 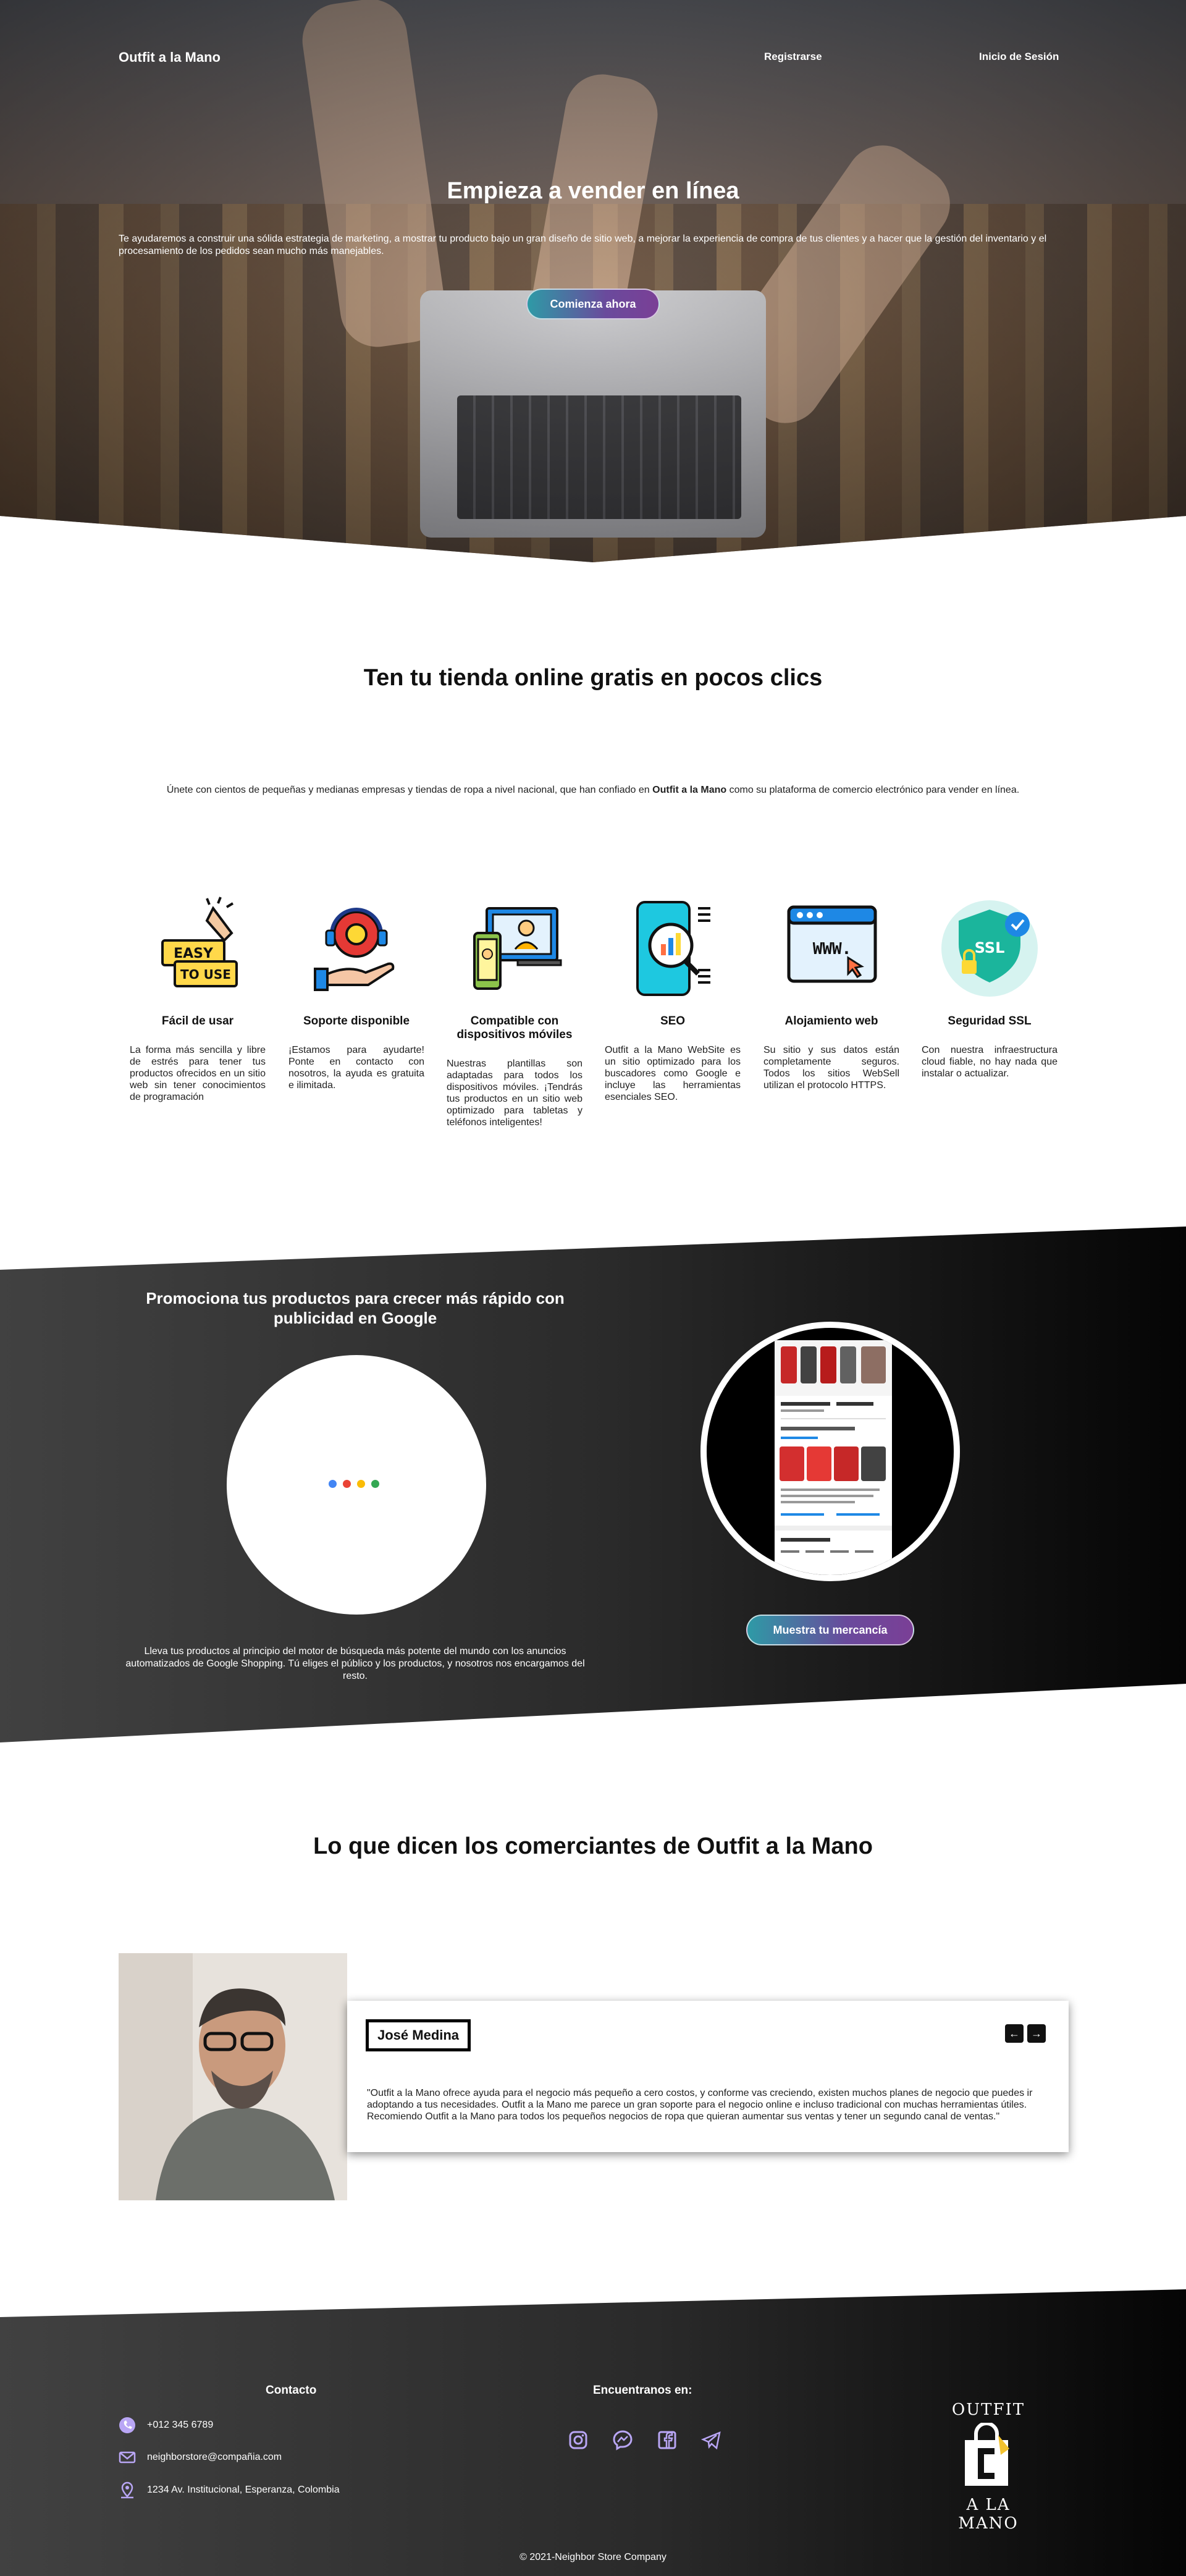 I want to click on register-link: Registrarse, so click(x=793, y=57).